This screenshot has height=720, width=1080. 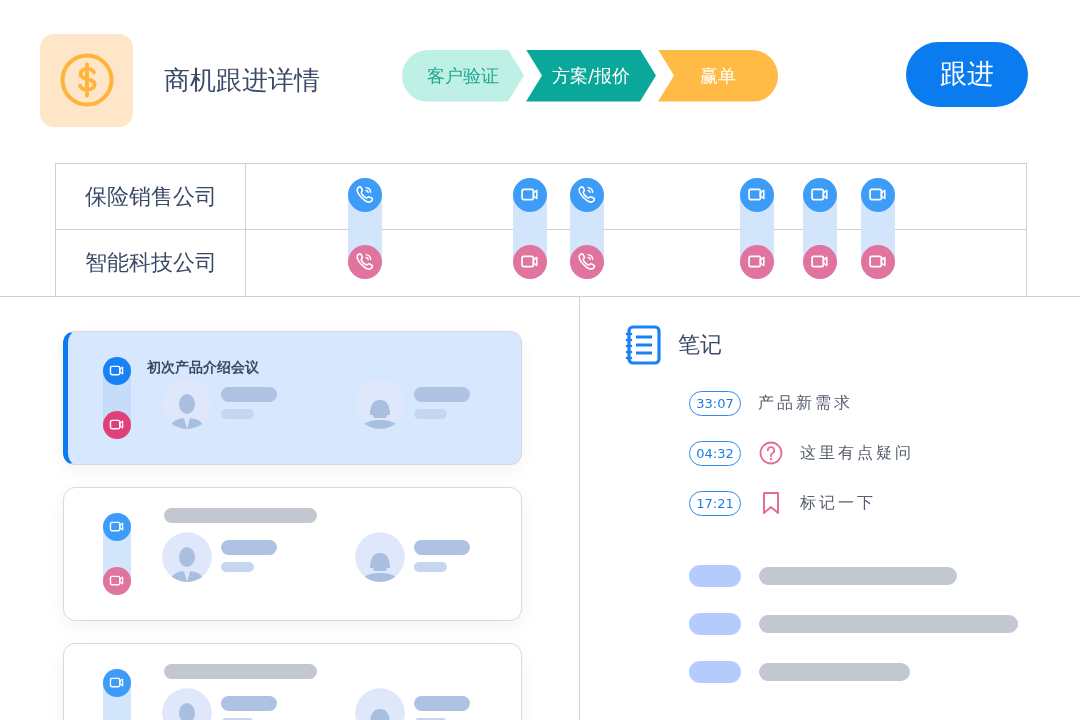 What do you see at coordinates (292, 398) in the screenshot?
I see `meeting-card: 初次产品介绍会议` at bounding box center [292, 398].